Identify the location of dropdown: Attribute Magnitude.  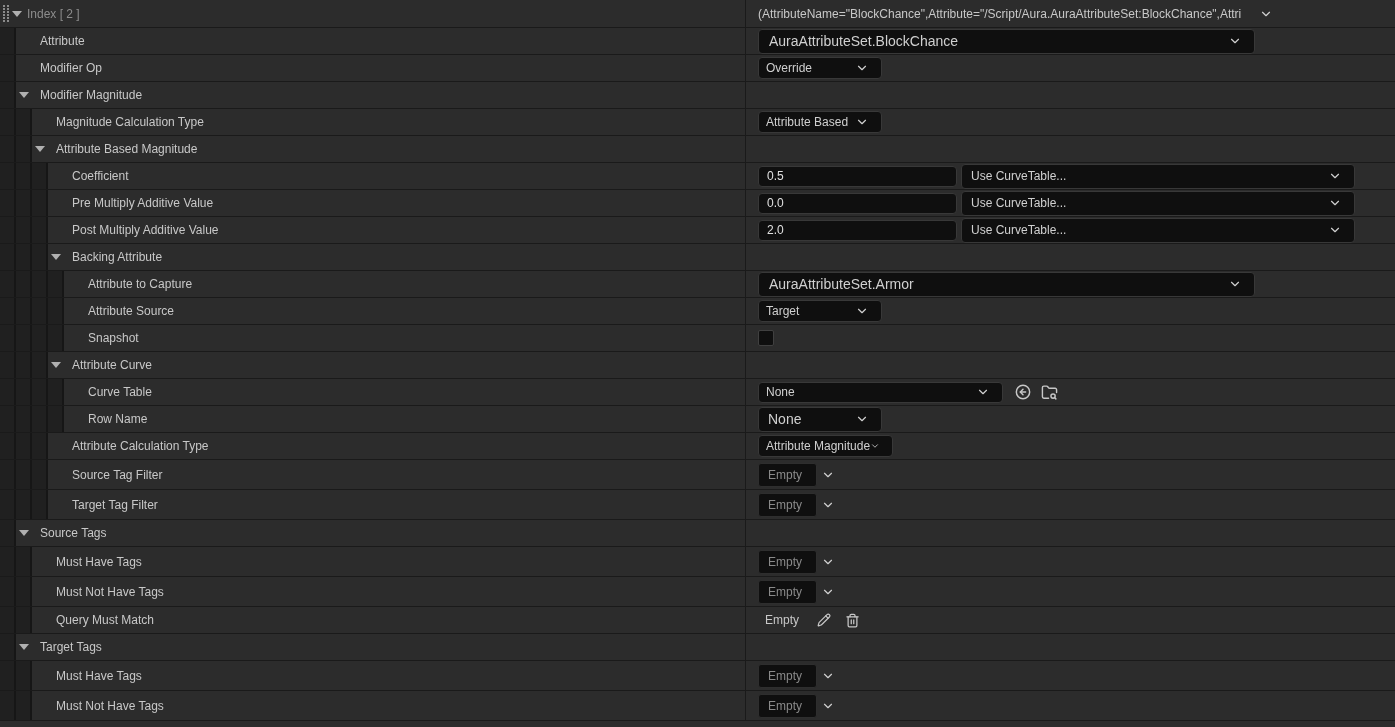
(825, 446).